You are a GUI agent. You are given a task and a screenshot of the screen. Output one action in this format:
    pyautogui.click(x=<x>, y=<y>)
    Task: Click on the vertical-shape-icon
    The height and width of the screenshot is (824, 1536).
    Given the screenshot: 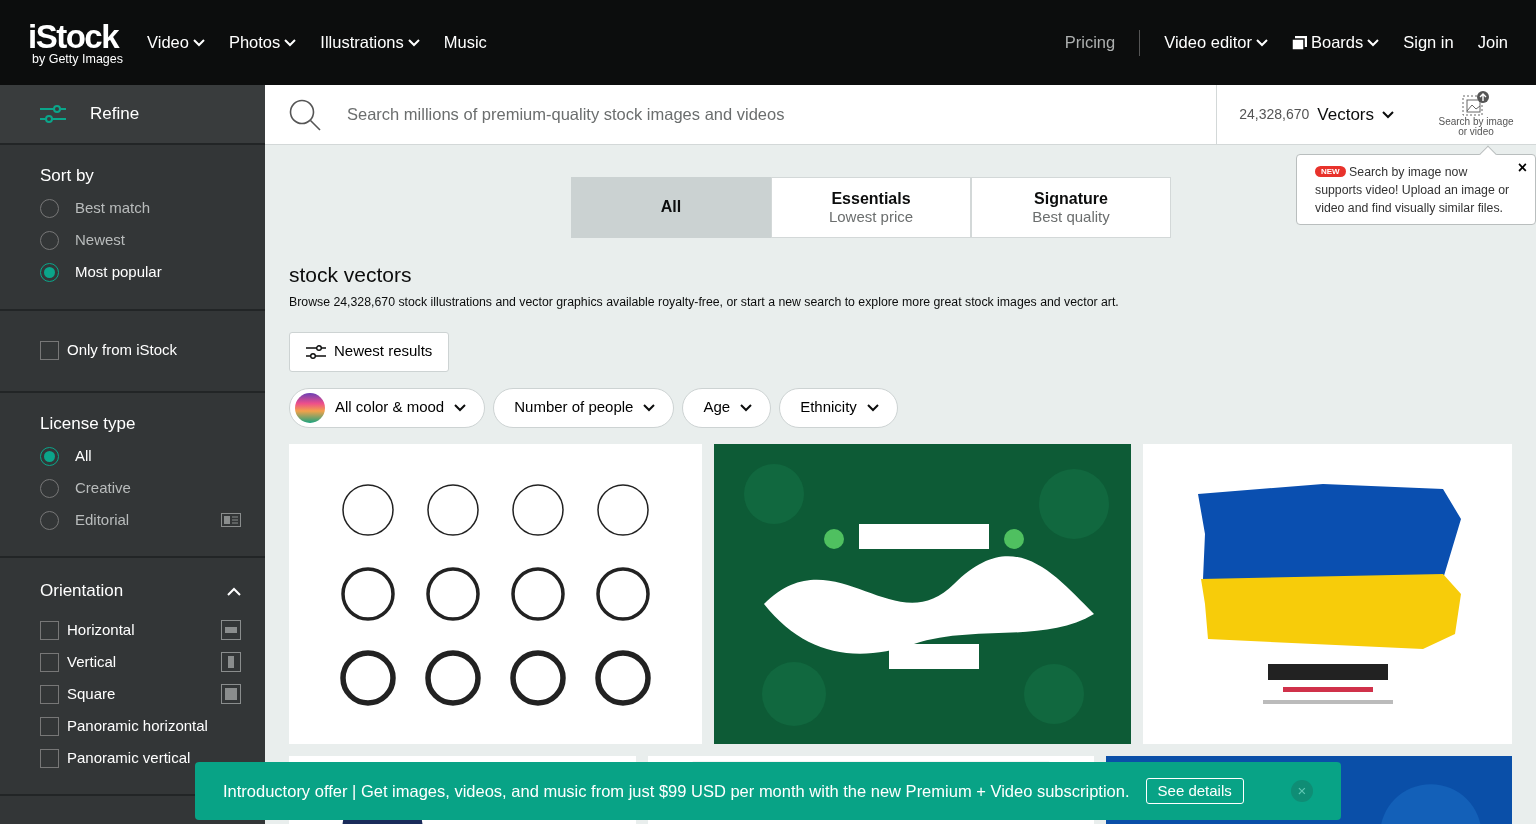 What is the action you would take?
    pyautogui.click(x=231, y=662)
    